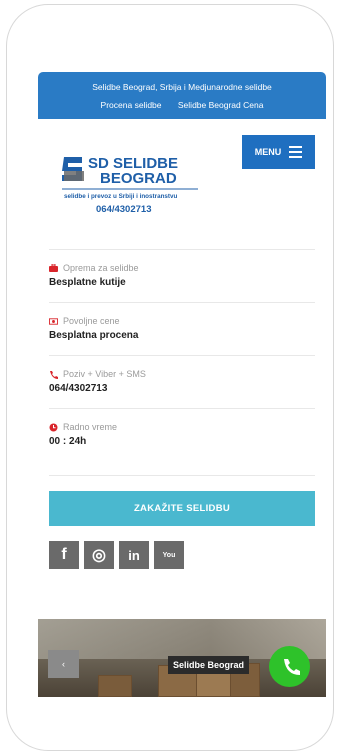 The width and height of the screenshot is (340, 755). What do you see at coordinates (123, 209) in the screenshot?
I see `logo-phone: 064/4302713` at bounding box center [123, 209].